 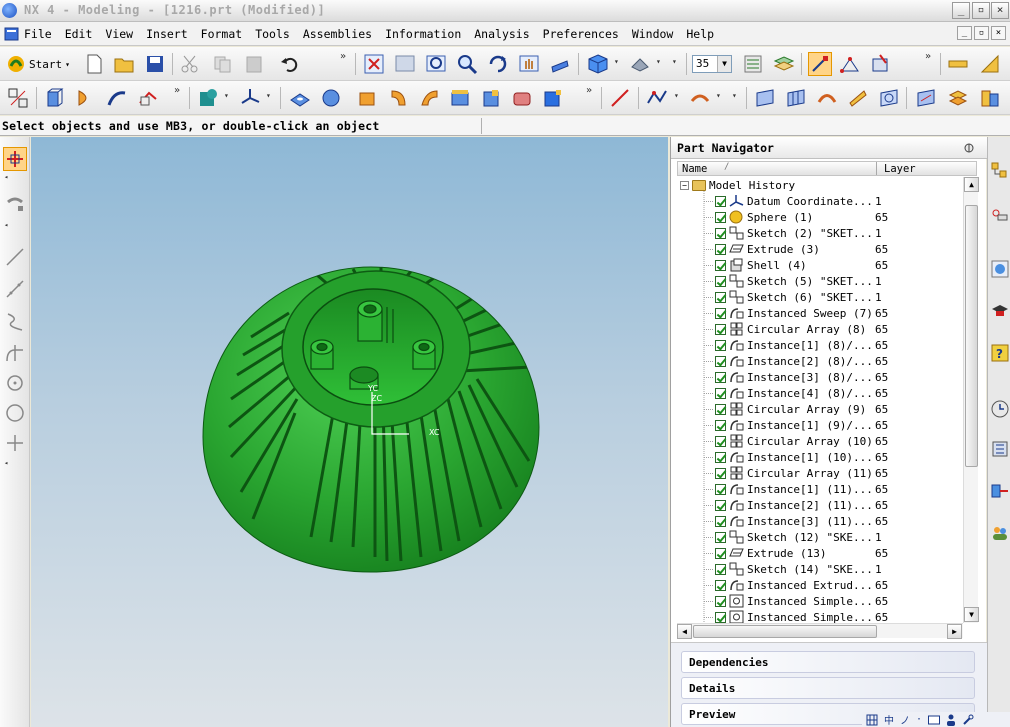 What do you see at coordinates (674, 61) in the screenshot?
I see `view-dropdown: ▾` at bounding box center [674, 61].